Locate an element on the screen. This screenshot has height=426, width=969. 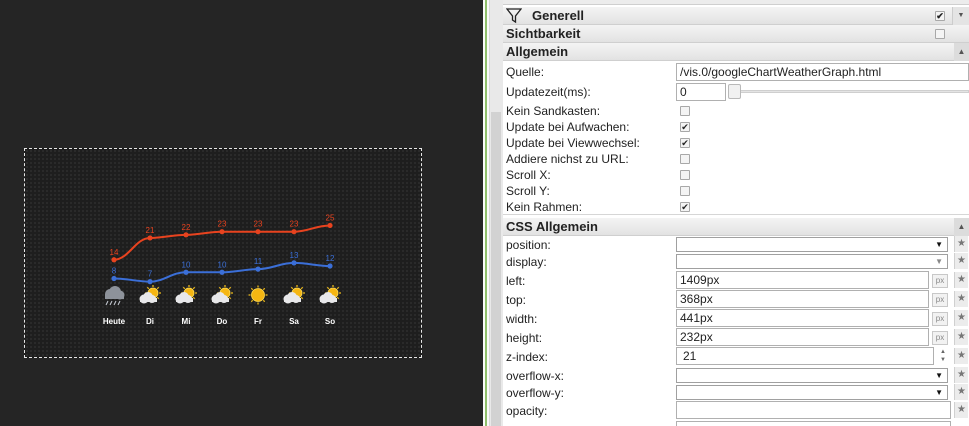
group-generell: Generell ▼ is located at coordinates (736, 16).